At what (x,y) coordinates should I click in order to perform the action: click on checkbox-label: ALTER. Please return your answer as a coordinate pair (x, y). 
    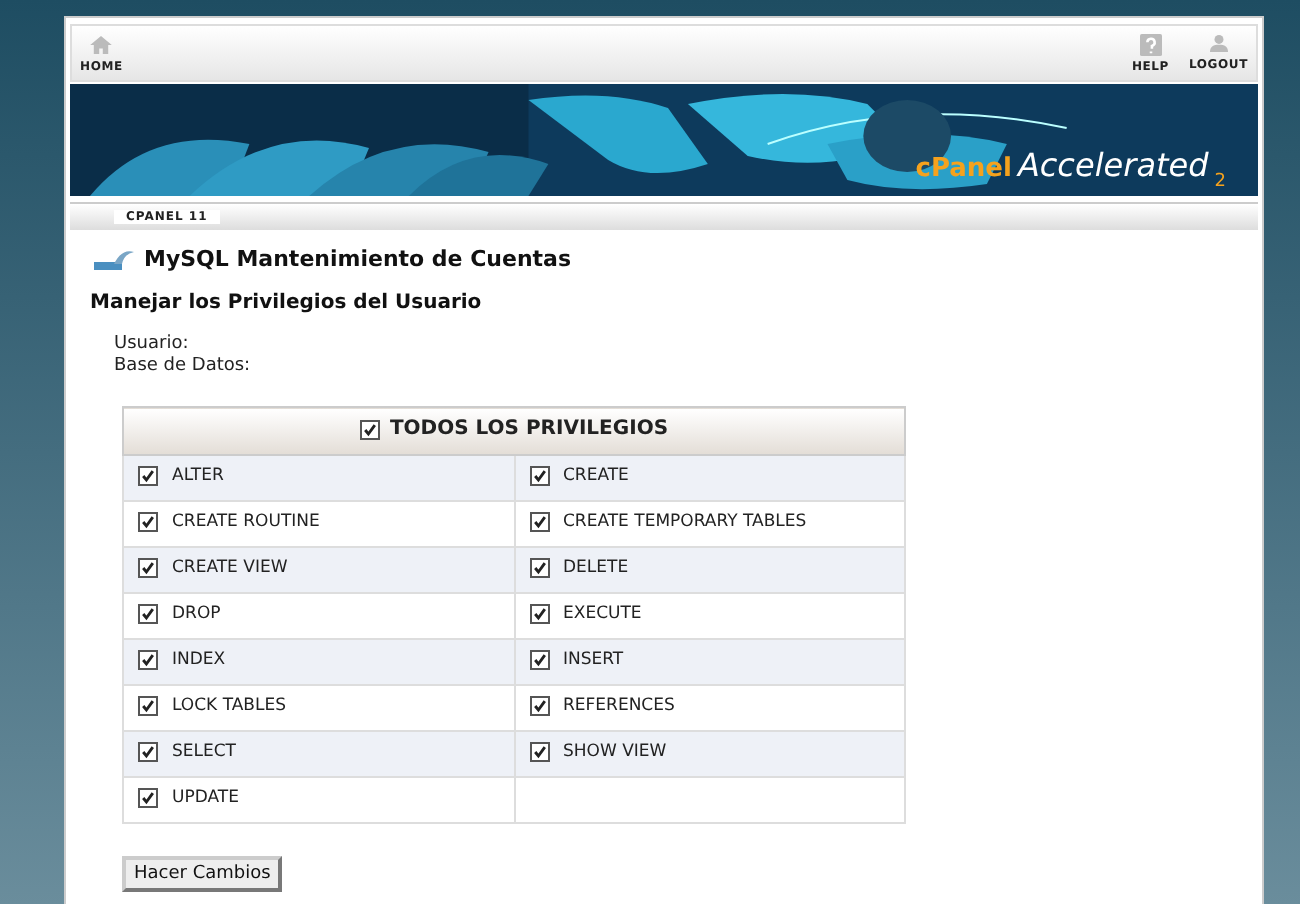
    Looking at the image, I should click on (198, 476).